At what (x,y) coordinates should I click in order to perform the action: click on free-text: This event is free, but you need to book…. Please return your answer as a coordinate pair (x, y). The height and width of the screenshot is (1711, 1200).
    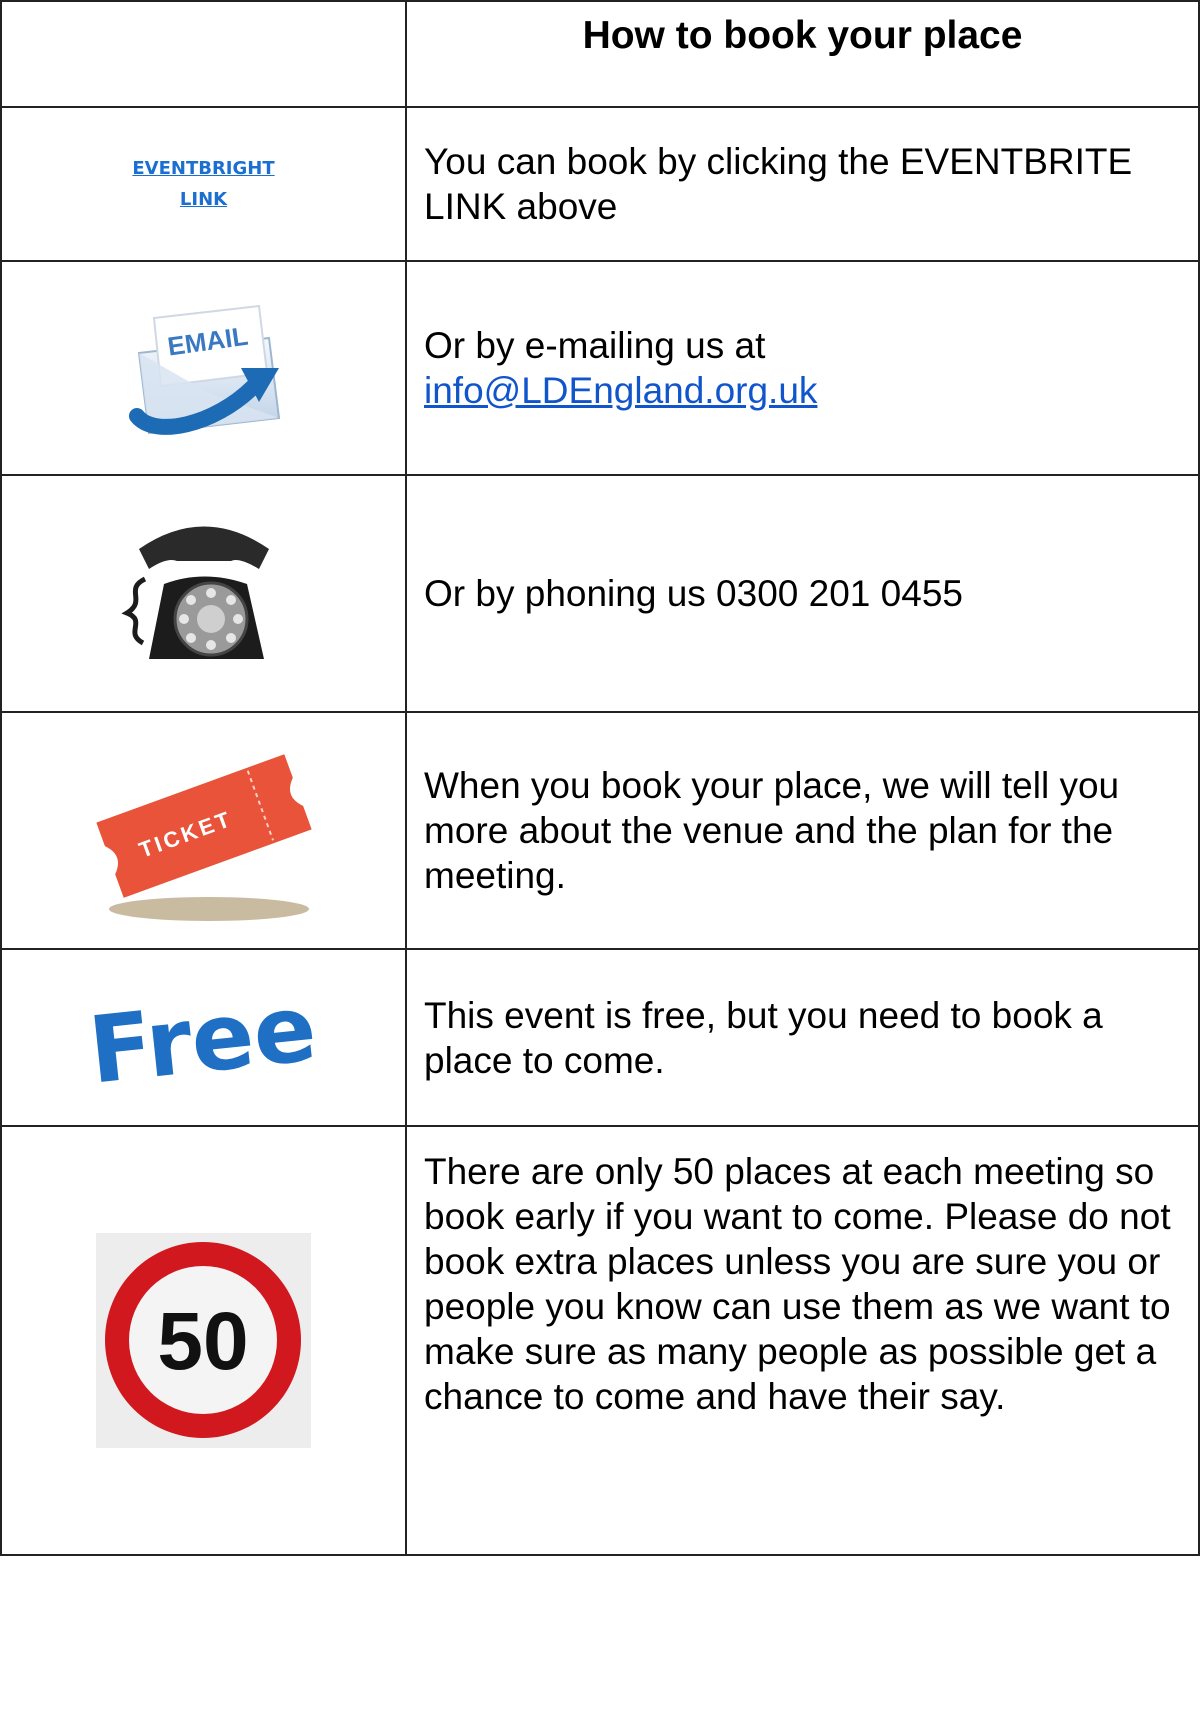
    Looking at the image, I should click on (802, 1037).